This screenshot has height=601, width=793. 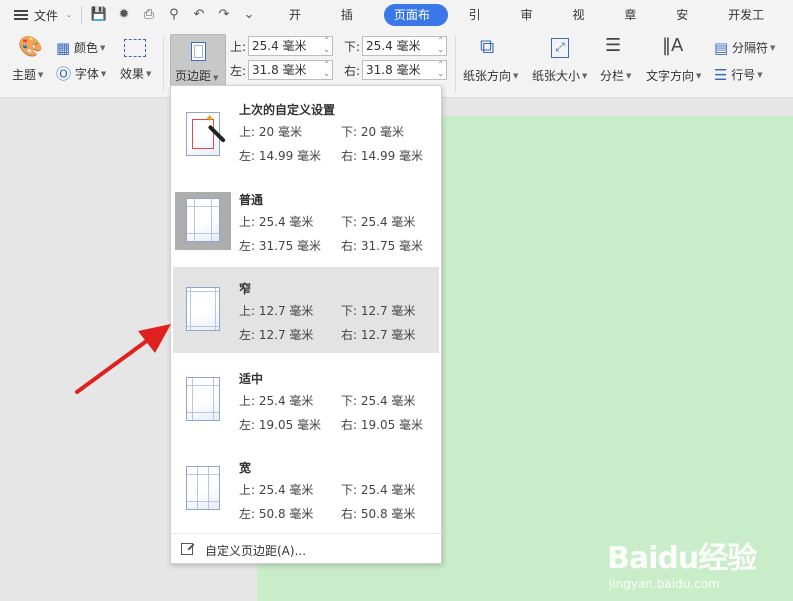 What do you see at coordinates (63, 47) in the screenshot?
I see `color-grid-icon: ▦` at bounding box center [63, 47].